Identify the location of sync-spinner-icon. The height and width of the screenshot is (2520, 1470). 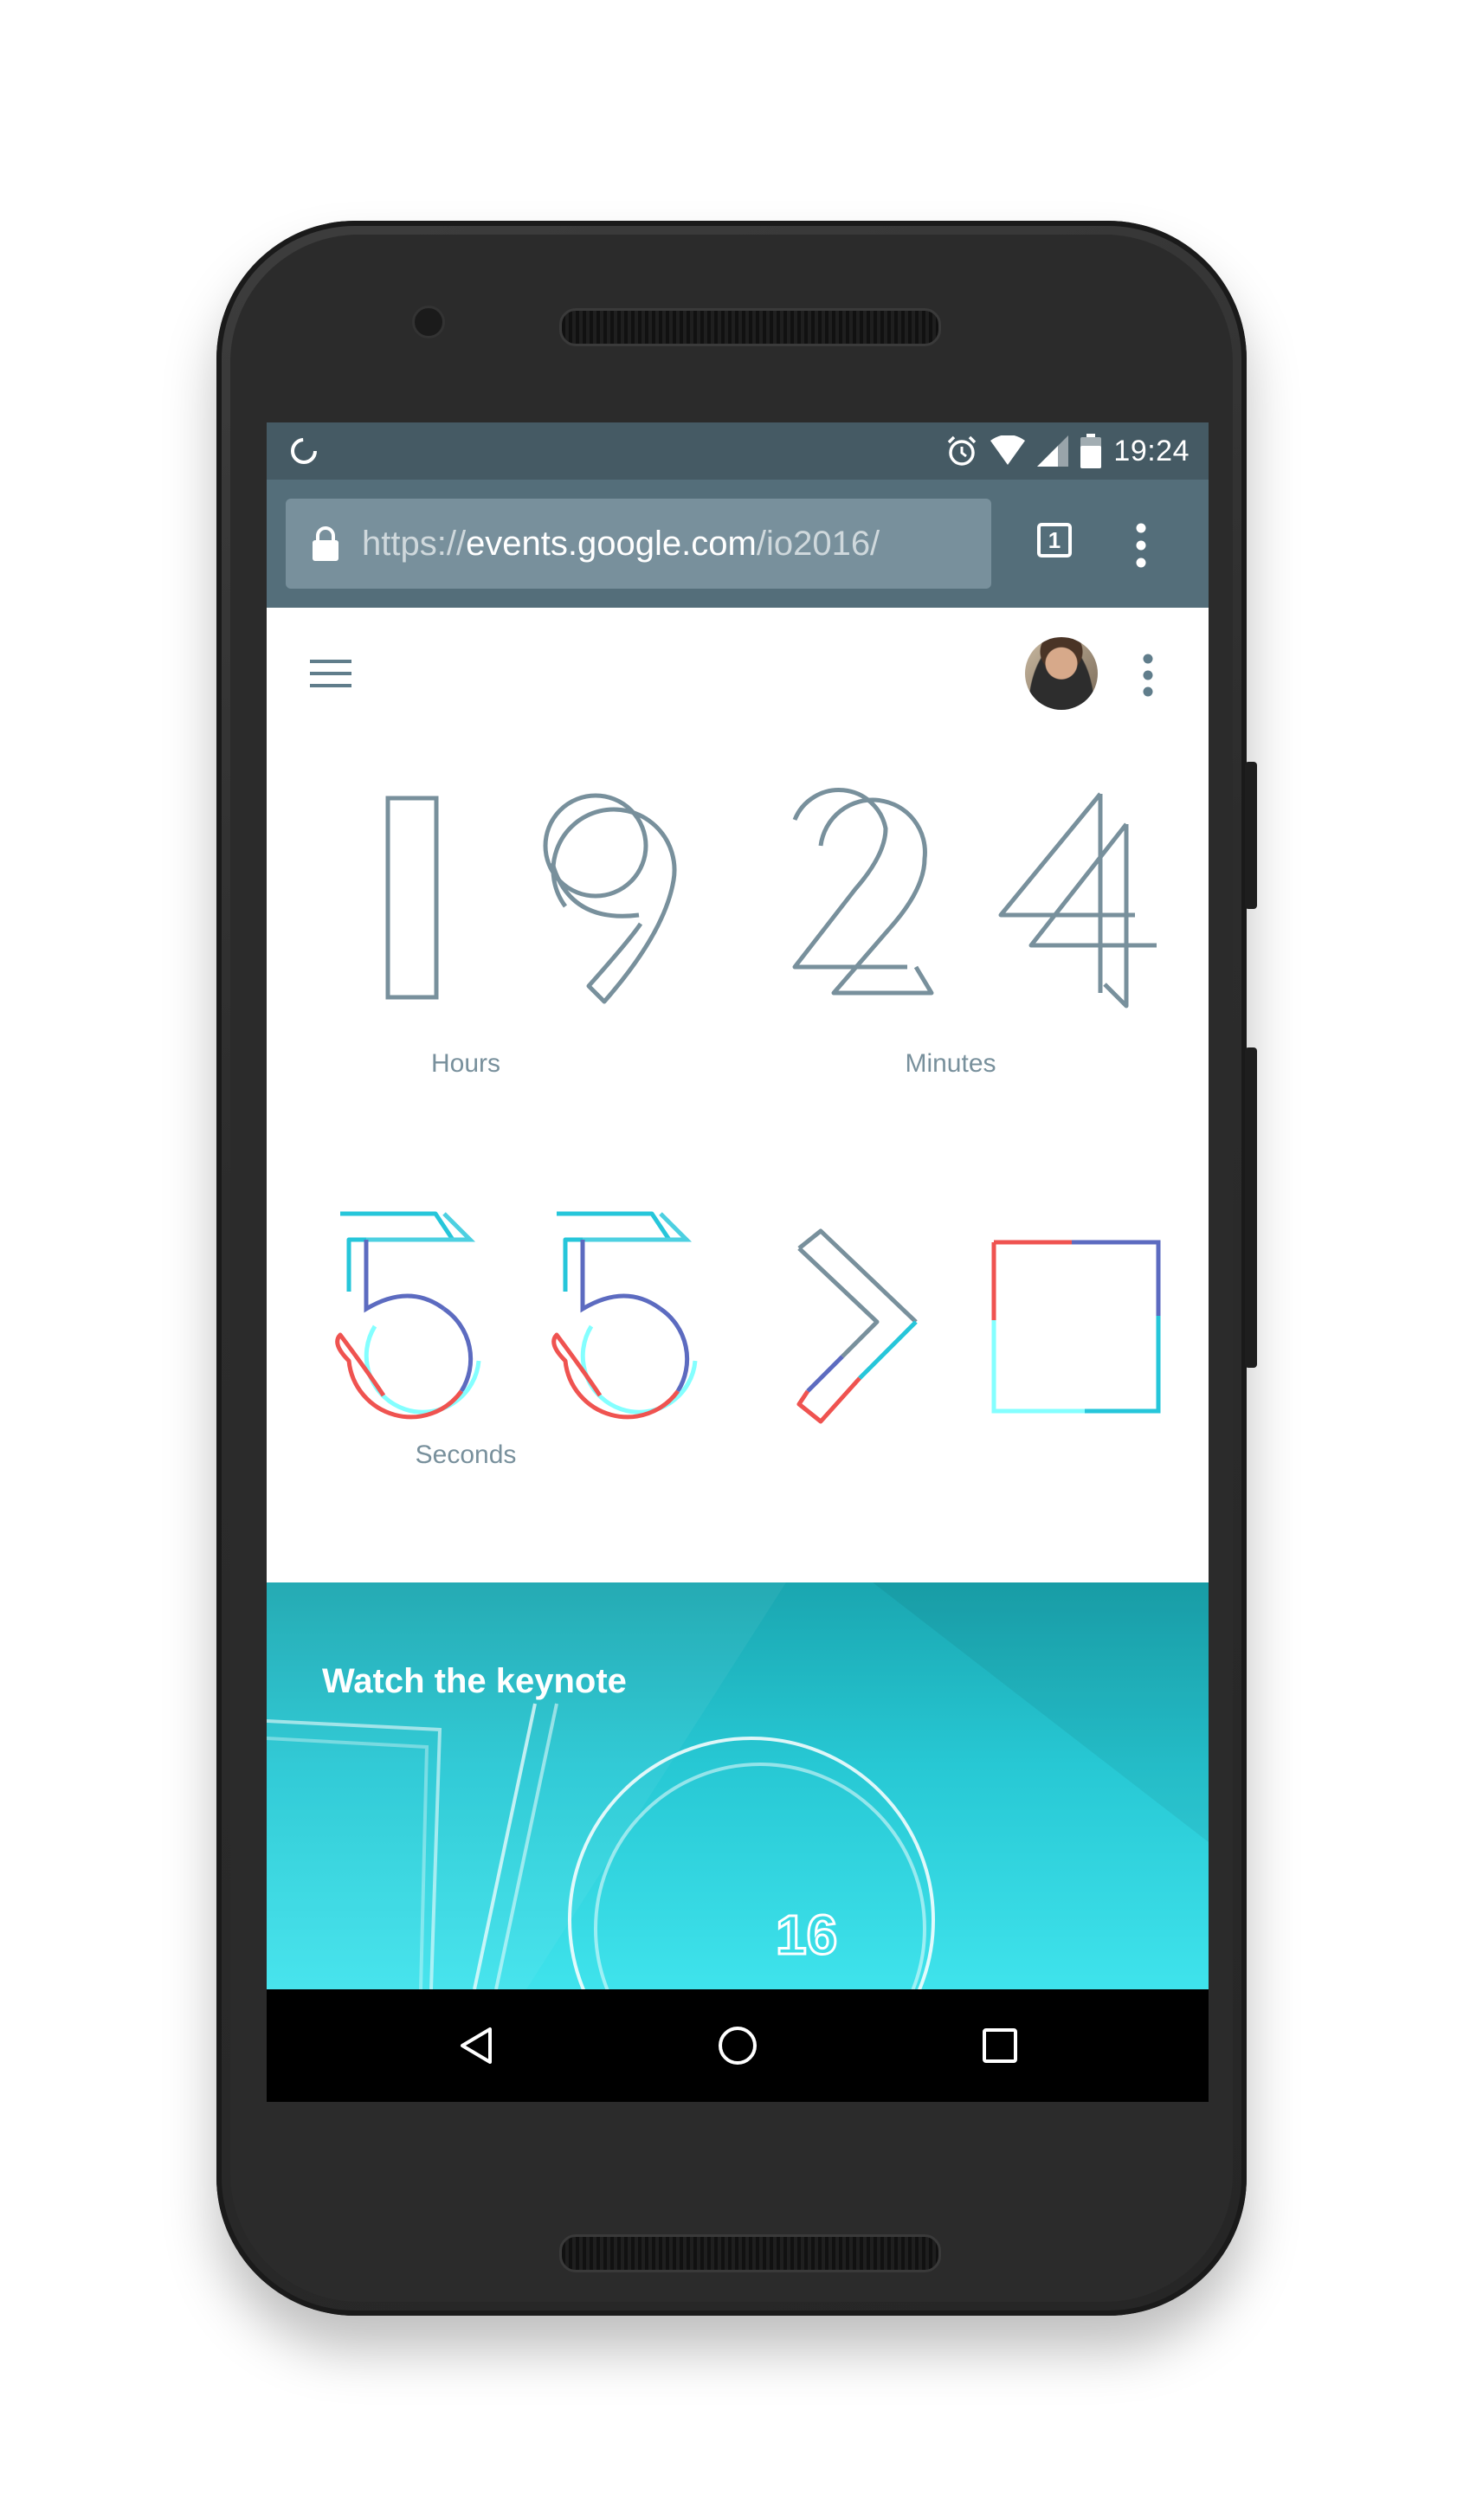
(304, 451).